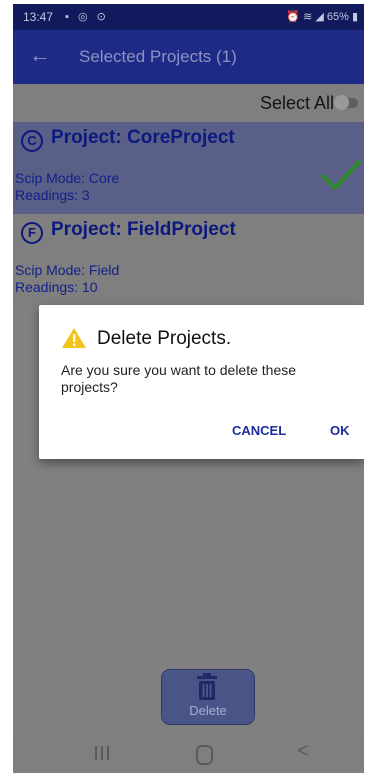 The width and height of the screenshot is (376, 773). Describe the element at coordinates (164, 338) in the screenshot. I see `dialog-title: Delete Projects.` at that location.